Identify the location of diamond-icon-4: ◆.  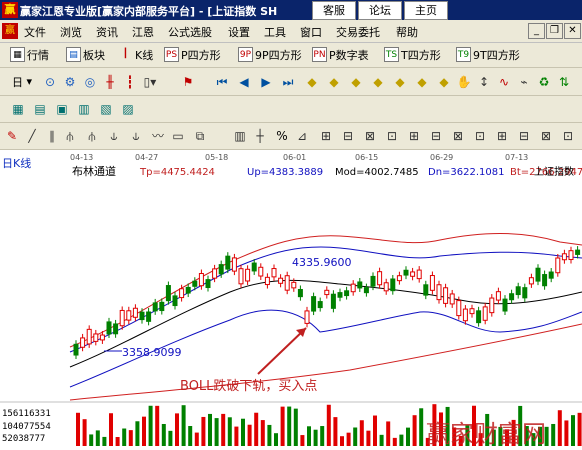
(378, 82).